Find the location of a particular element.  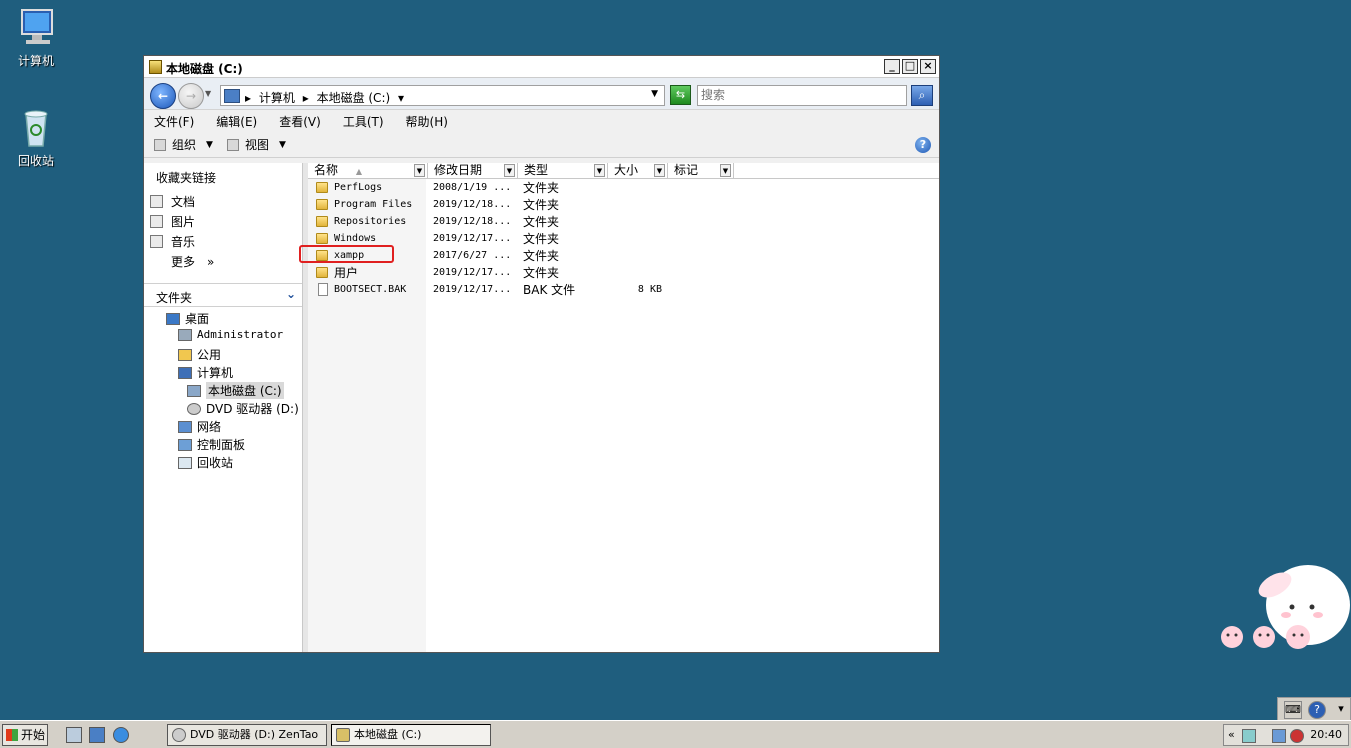

file-row: 用户 2019/12/17... 文件夹 is located at coordinates (623, 273).